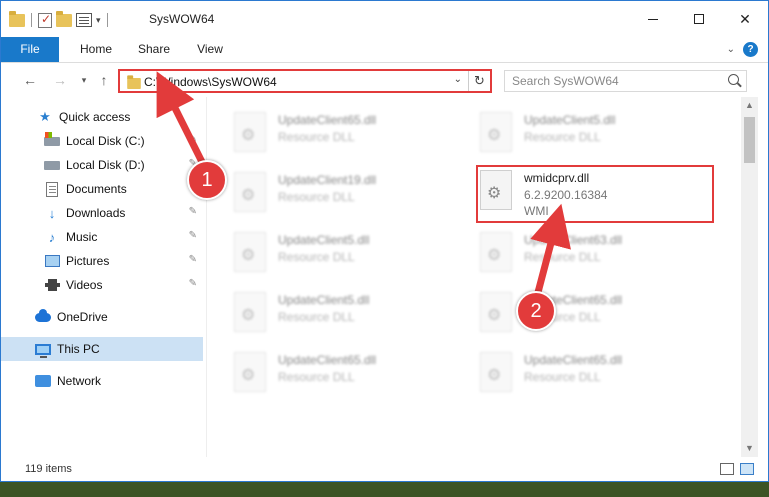 This screenshot has width=769, height=497. What do you see at coordinates (45, 20) in the screenshot?
I see `properties-checkmark-icon` at bounding box center [45, 20].